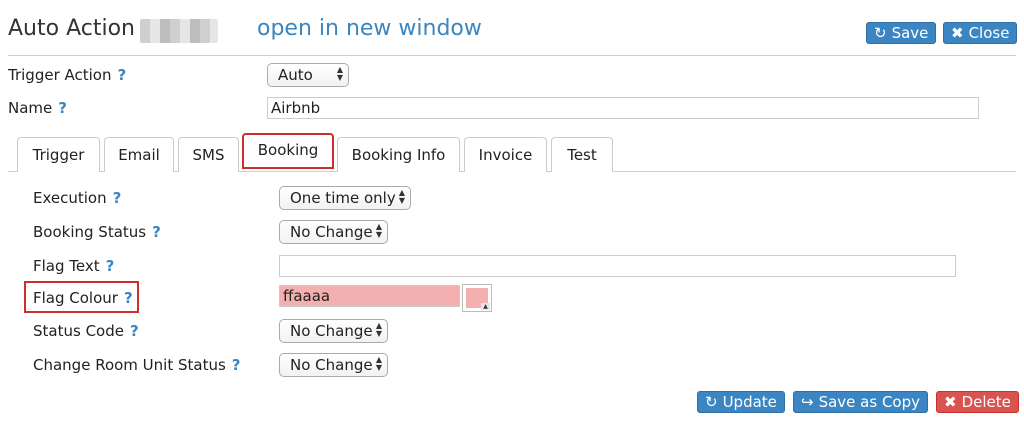 The image size is (1024, 440). Describe the element at coordinates (129, 365) in the screenshot. I see `room-unit-status-label: Change Room Unit Status` at that location.